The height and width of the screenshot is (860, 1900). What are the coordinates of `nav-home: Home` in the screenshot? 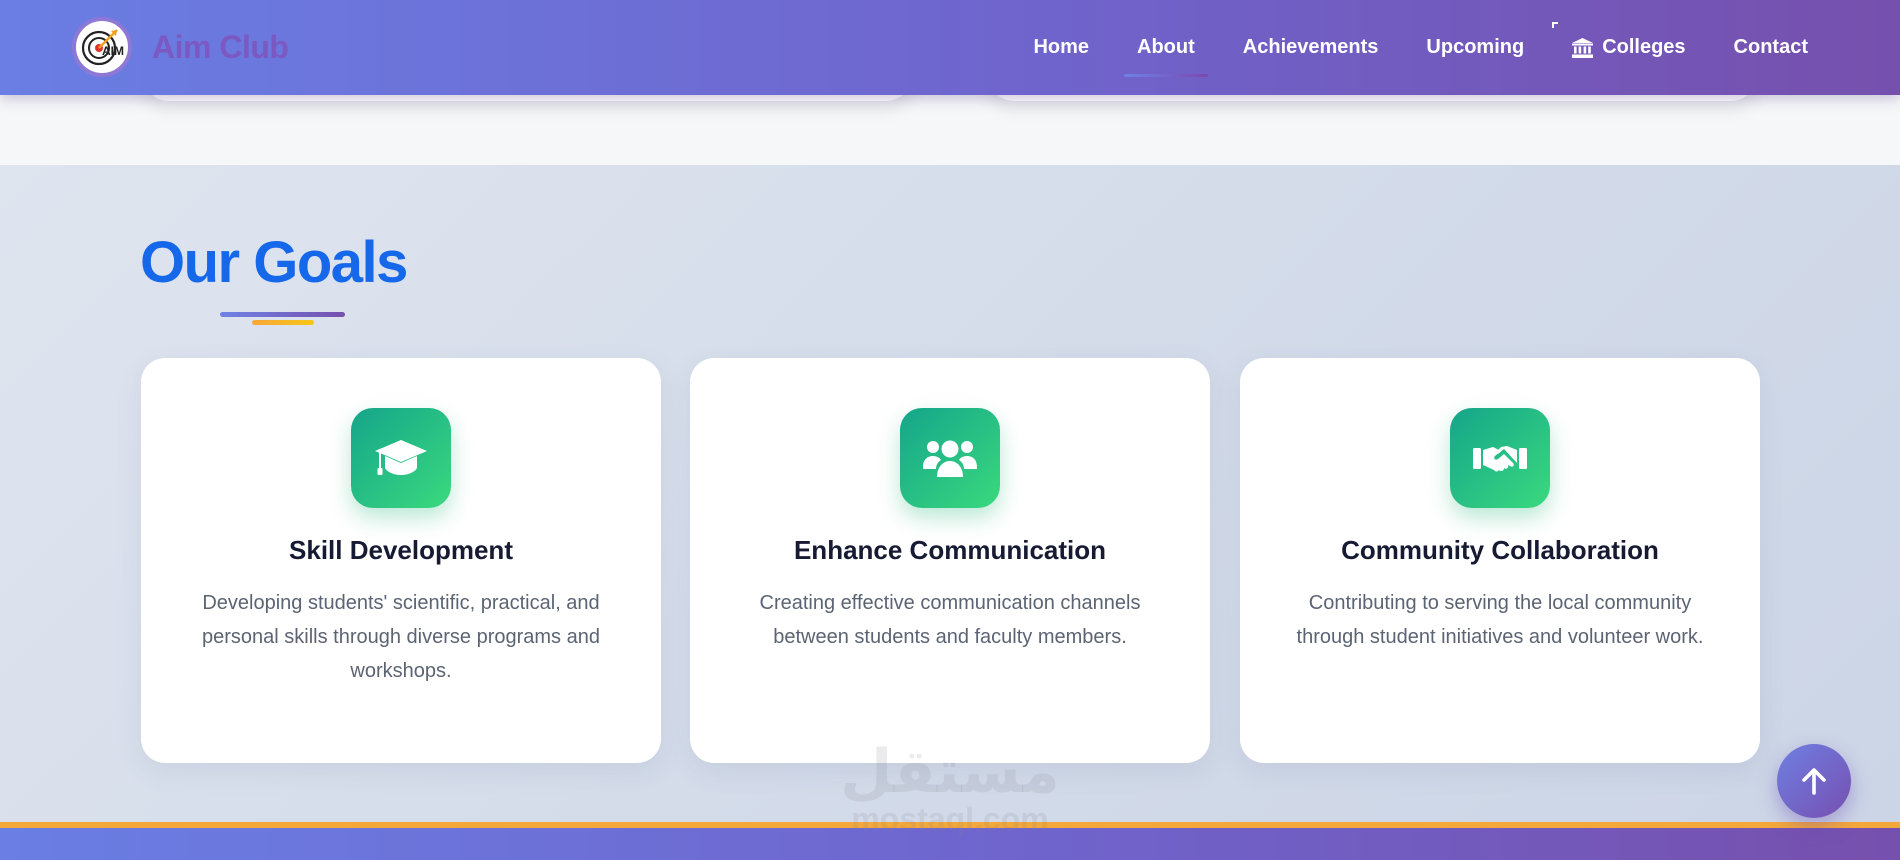 It's located at (1061, 47).